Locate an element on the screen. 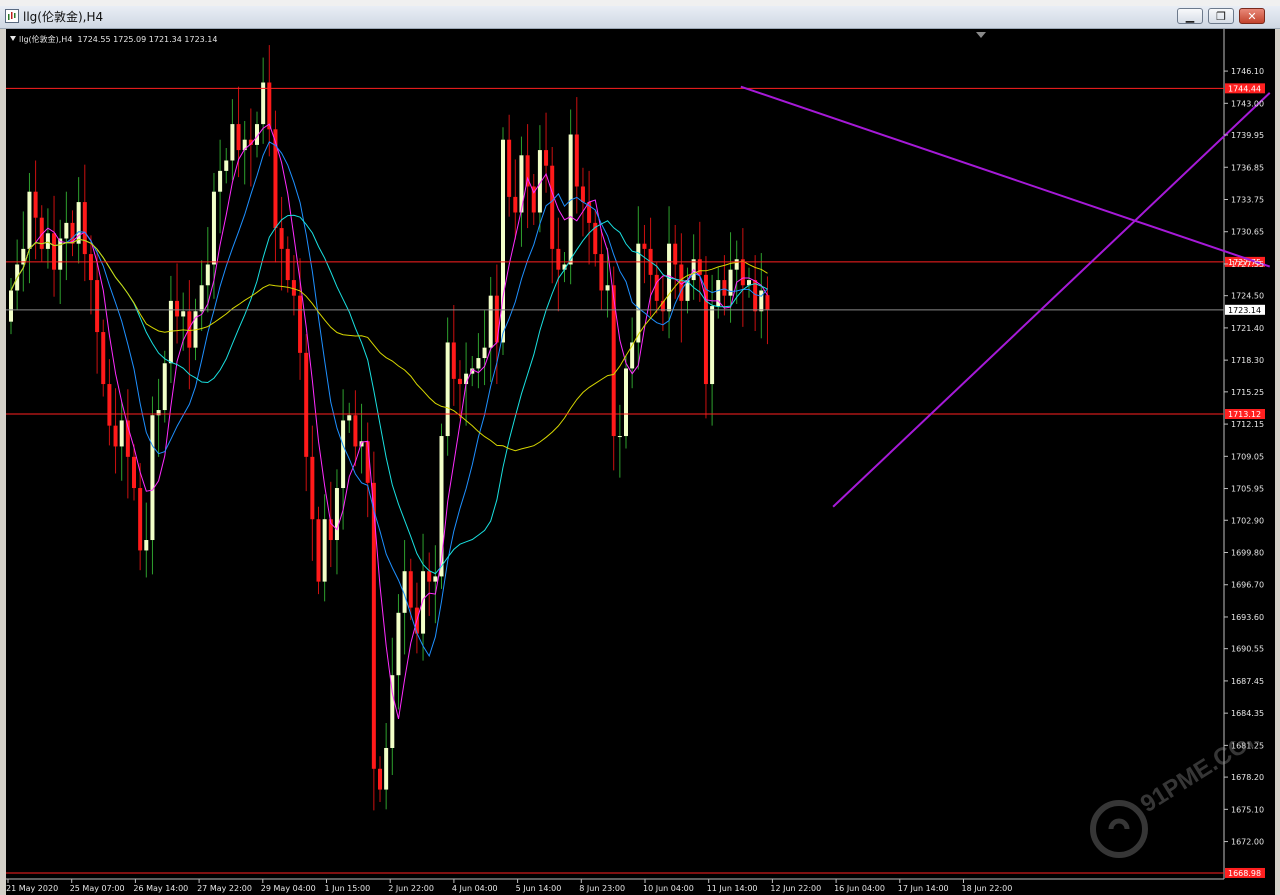  time-tick-label: 10 Jun 04:00 is located at coordinates (668, 888).